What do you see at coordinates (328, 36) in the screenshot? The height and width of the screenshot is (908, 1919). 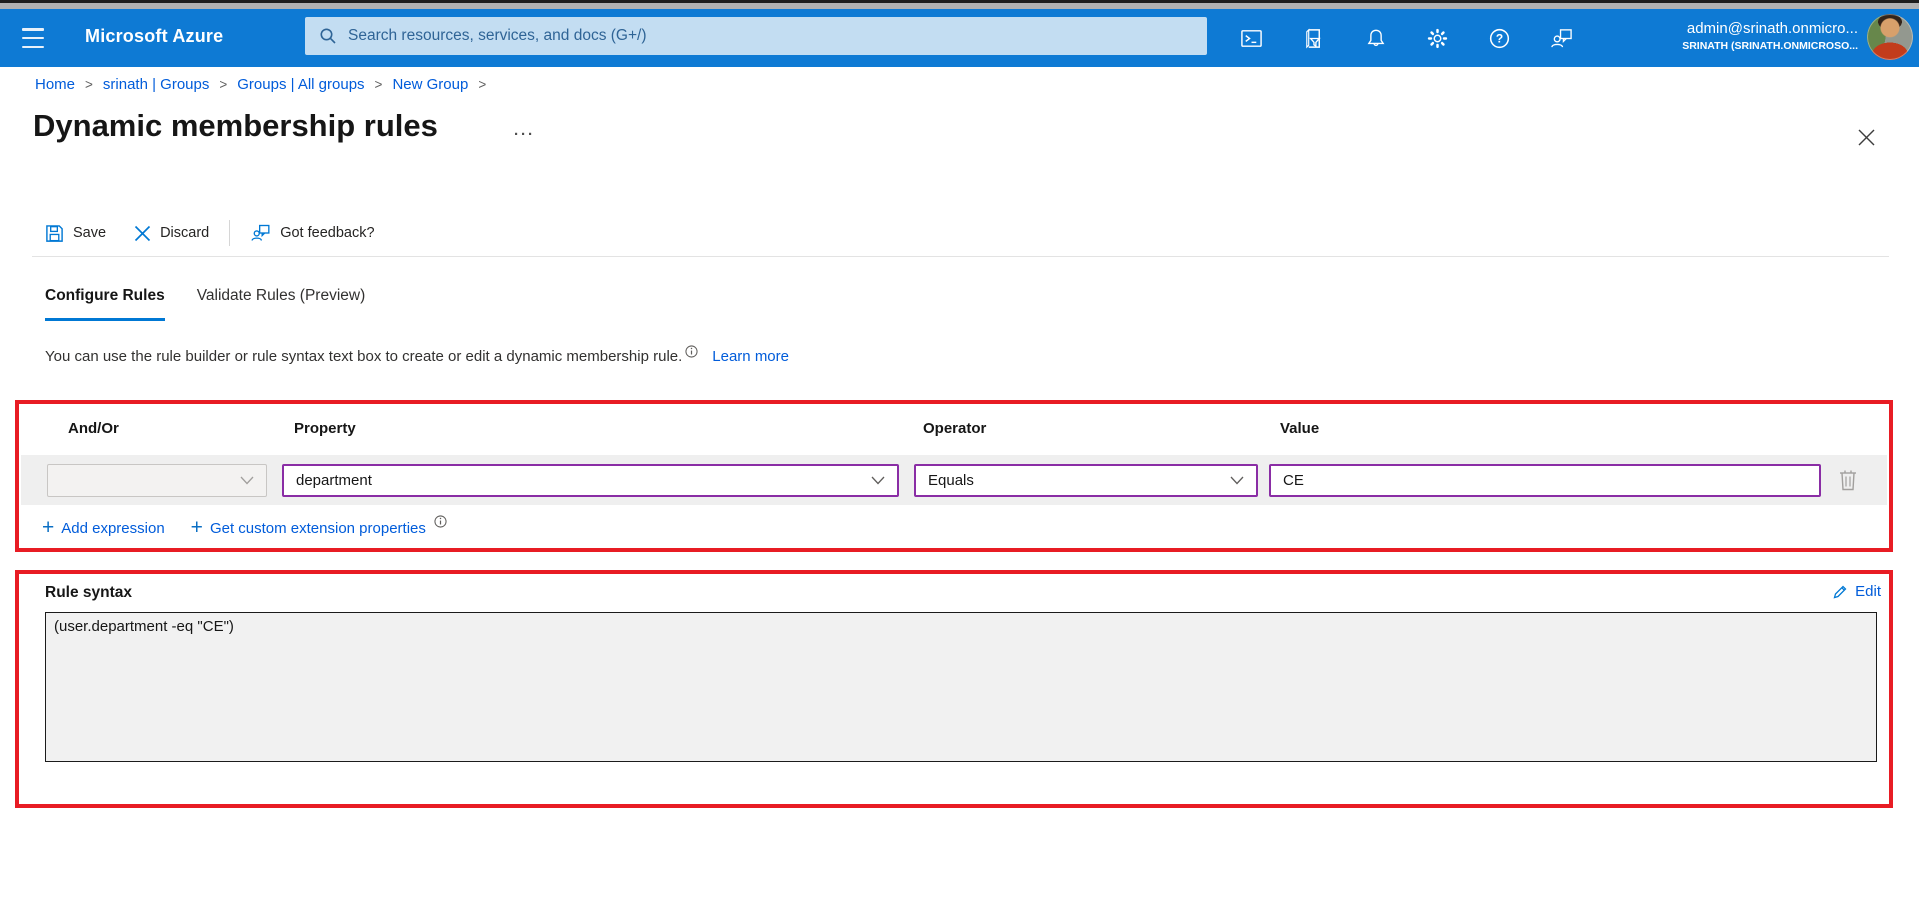 I see `search-icon` at bounding box center [328, 36].